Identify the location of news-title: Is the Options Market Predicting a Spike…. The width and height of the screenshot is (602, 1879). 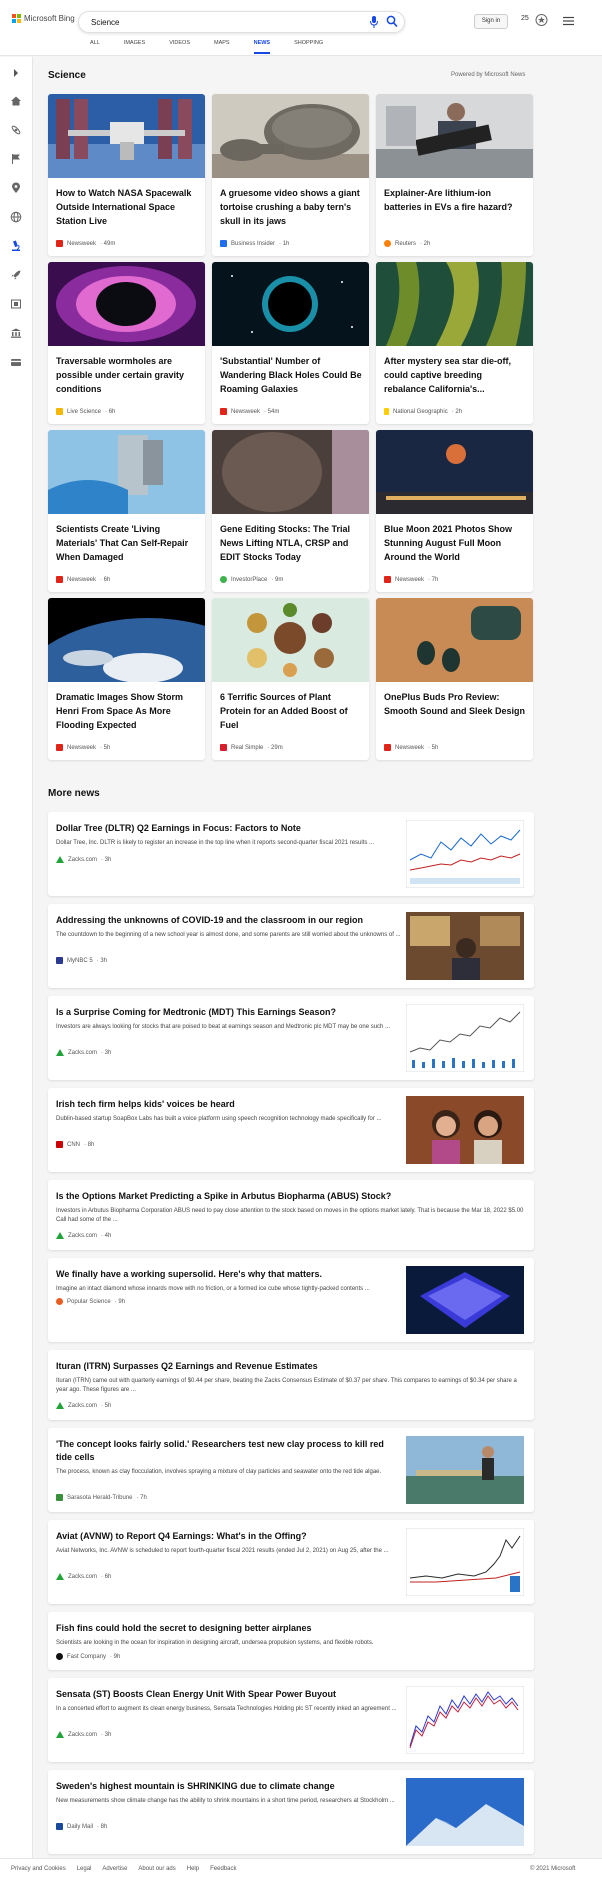
(291, 1196).